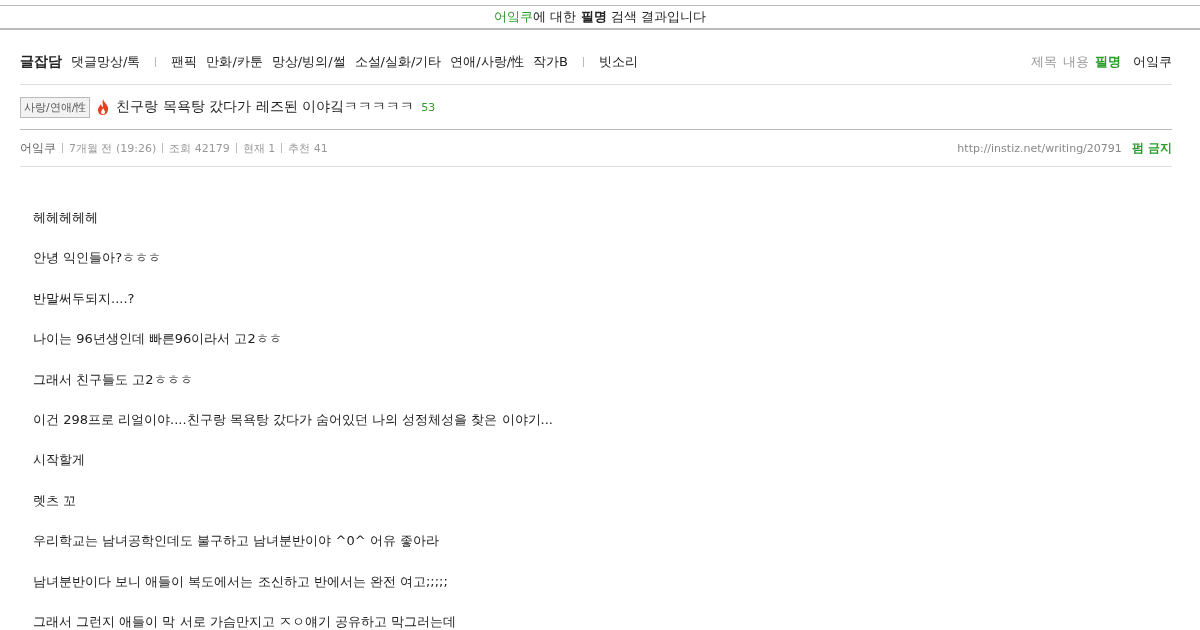  I want to click on body-paragraph: 우리학교는 남녀공학인데도 불구하고 남녀분반이야 ^0^ 어유 좋아라, so click(236, 541).